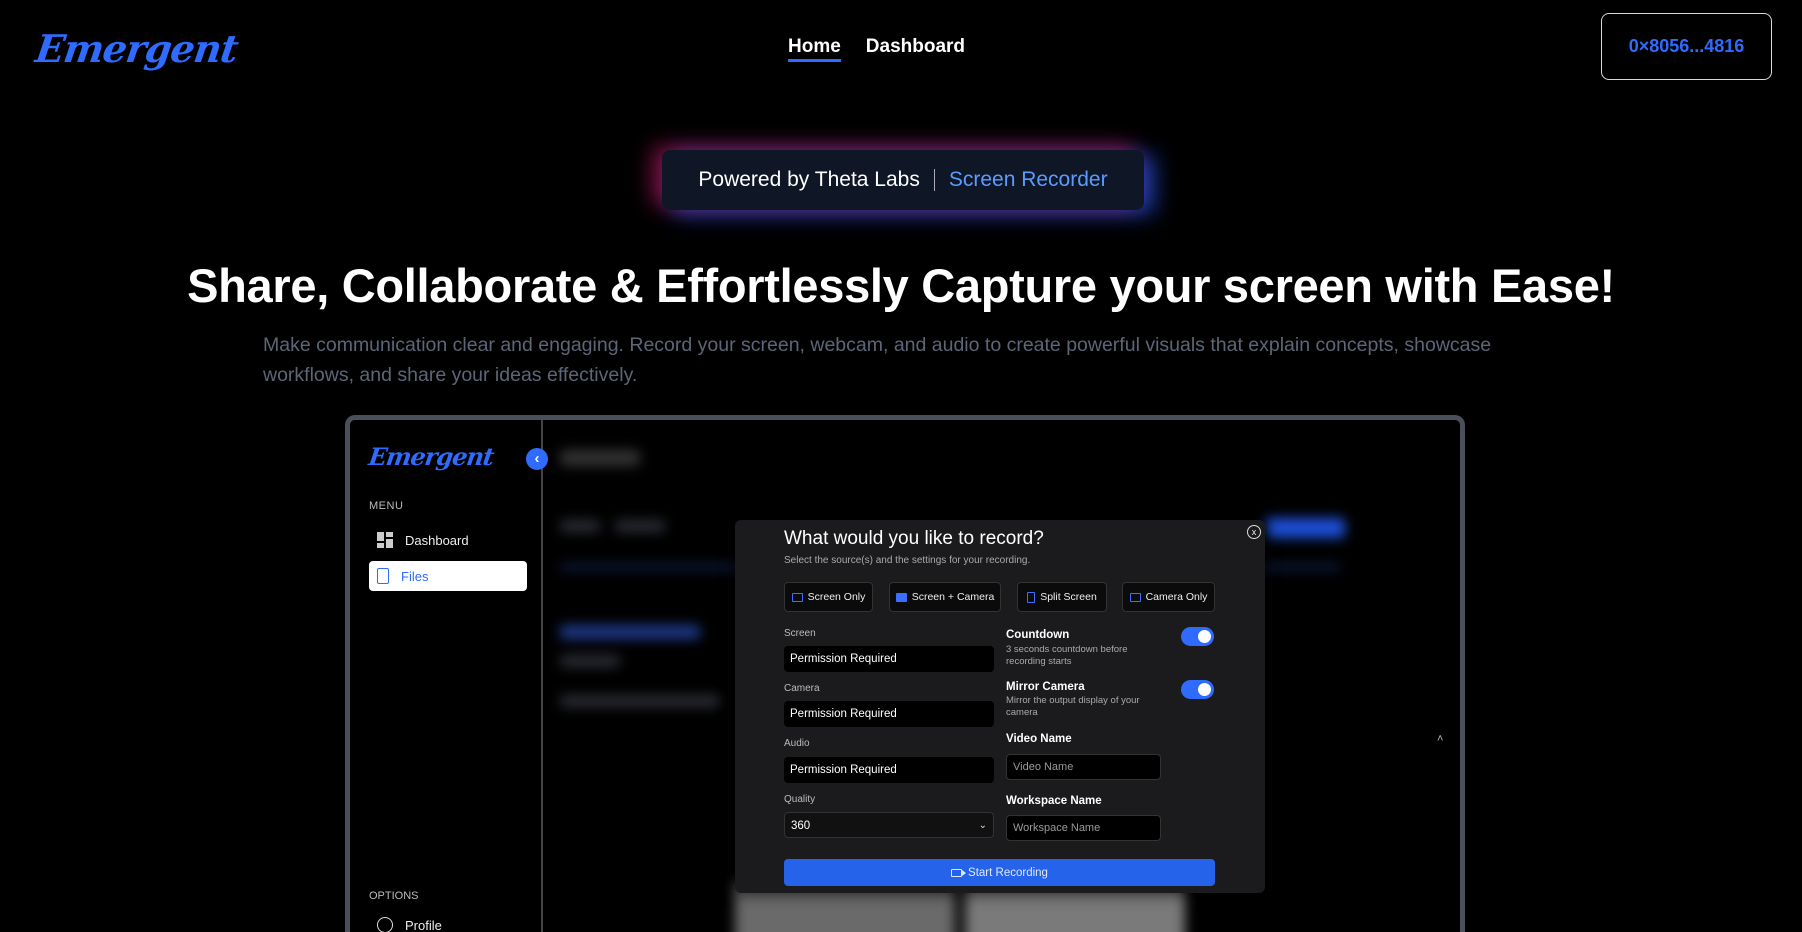 Image resolution: width=1802 pixels, height=932 pixels. I want to click on mirror-camera-toggle, so click(1197, 689).